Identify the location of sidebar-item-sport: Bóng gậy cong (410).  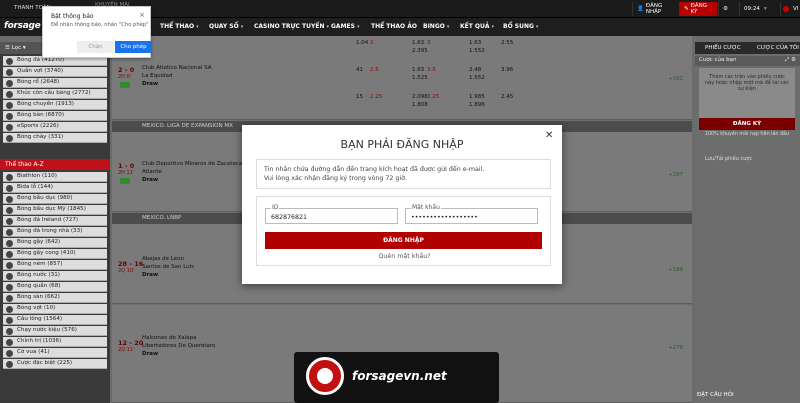
(55, 254).